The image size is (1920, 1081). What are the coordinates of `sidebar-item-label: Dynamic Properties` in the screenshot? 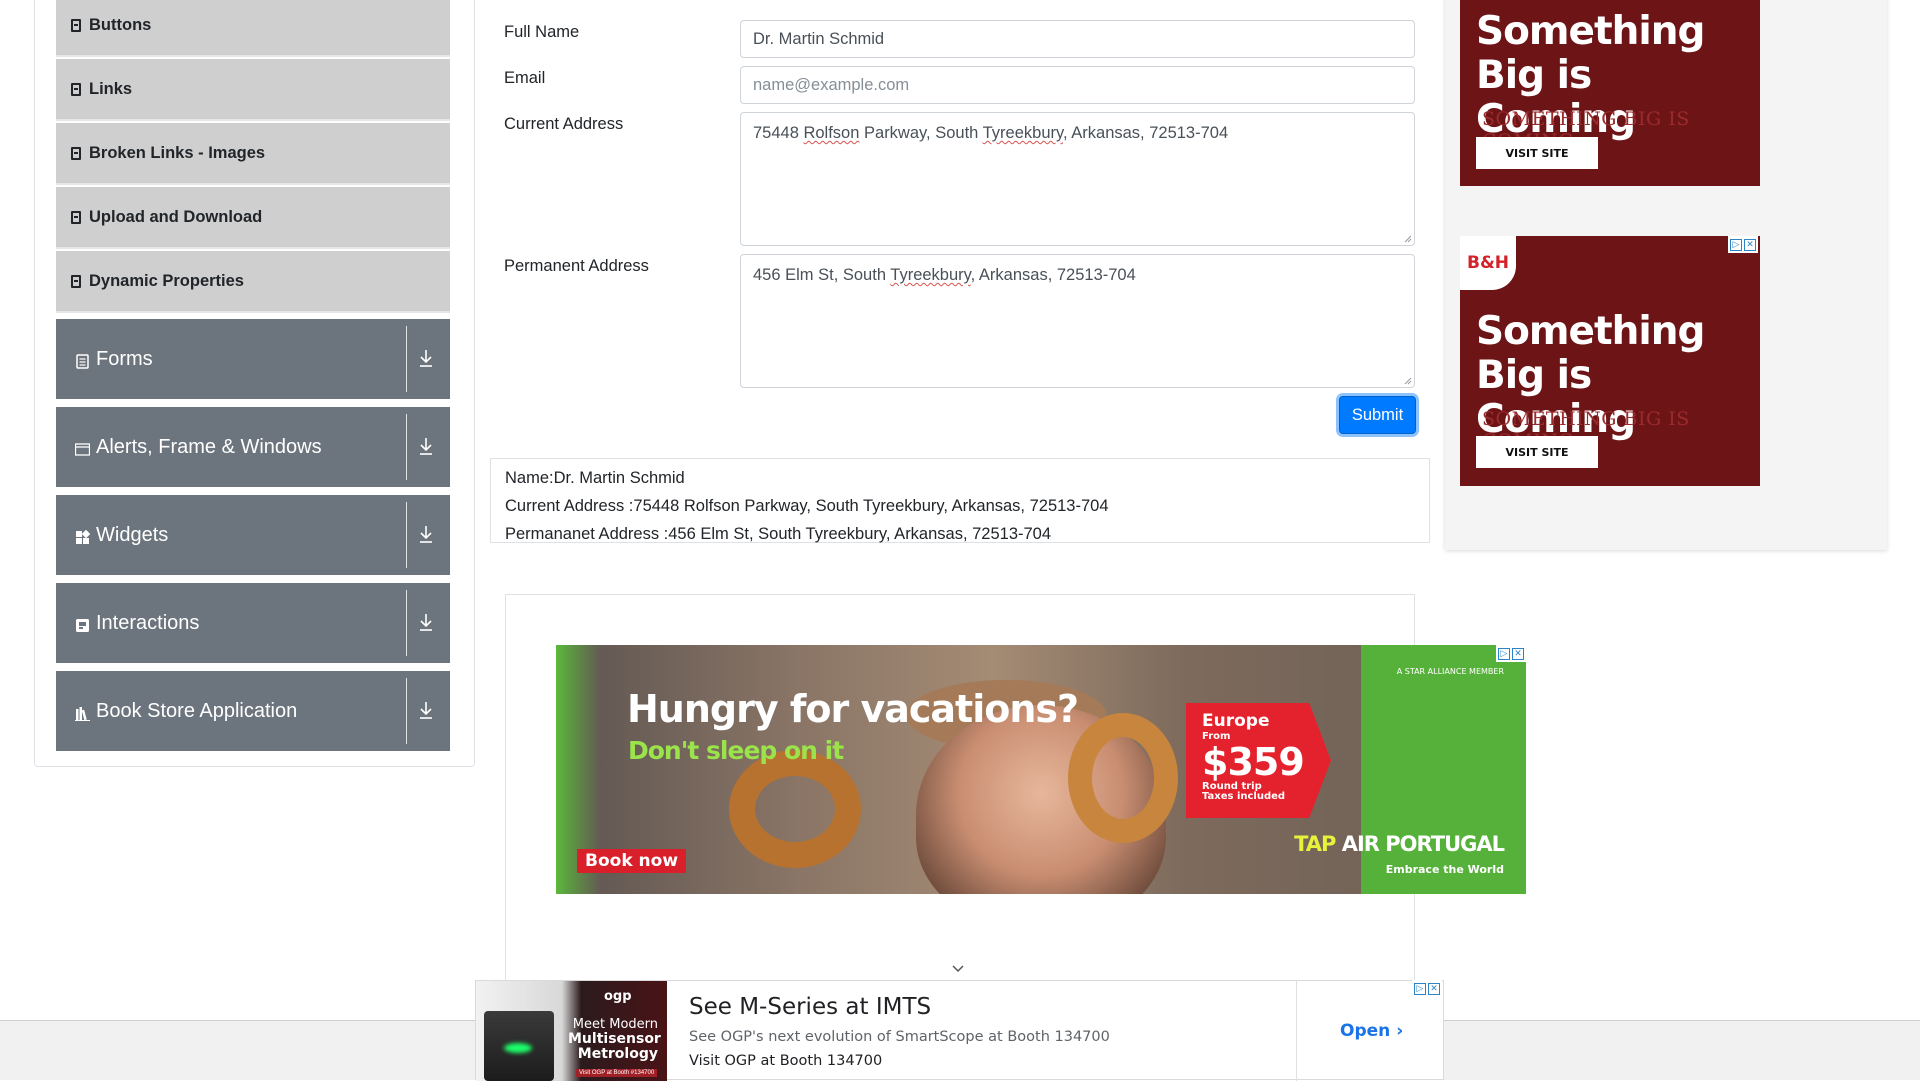 It's located at (166, 280).